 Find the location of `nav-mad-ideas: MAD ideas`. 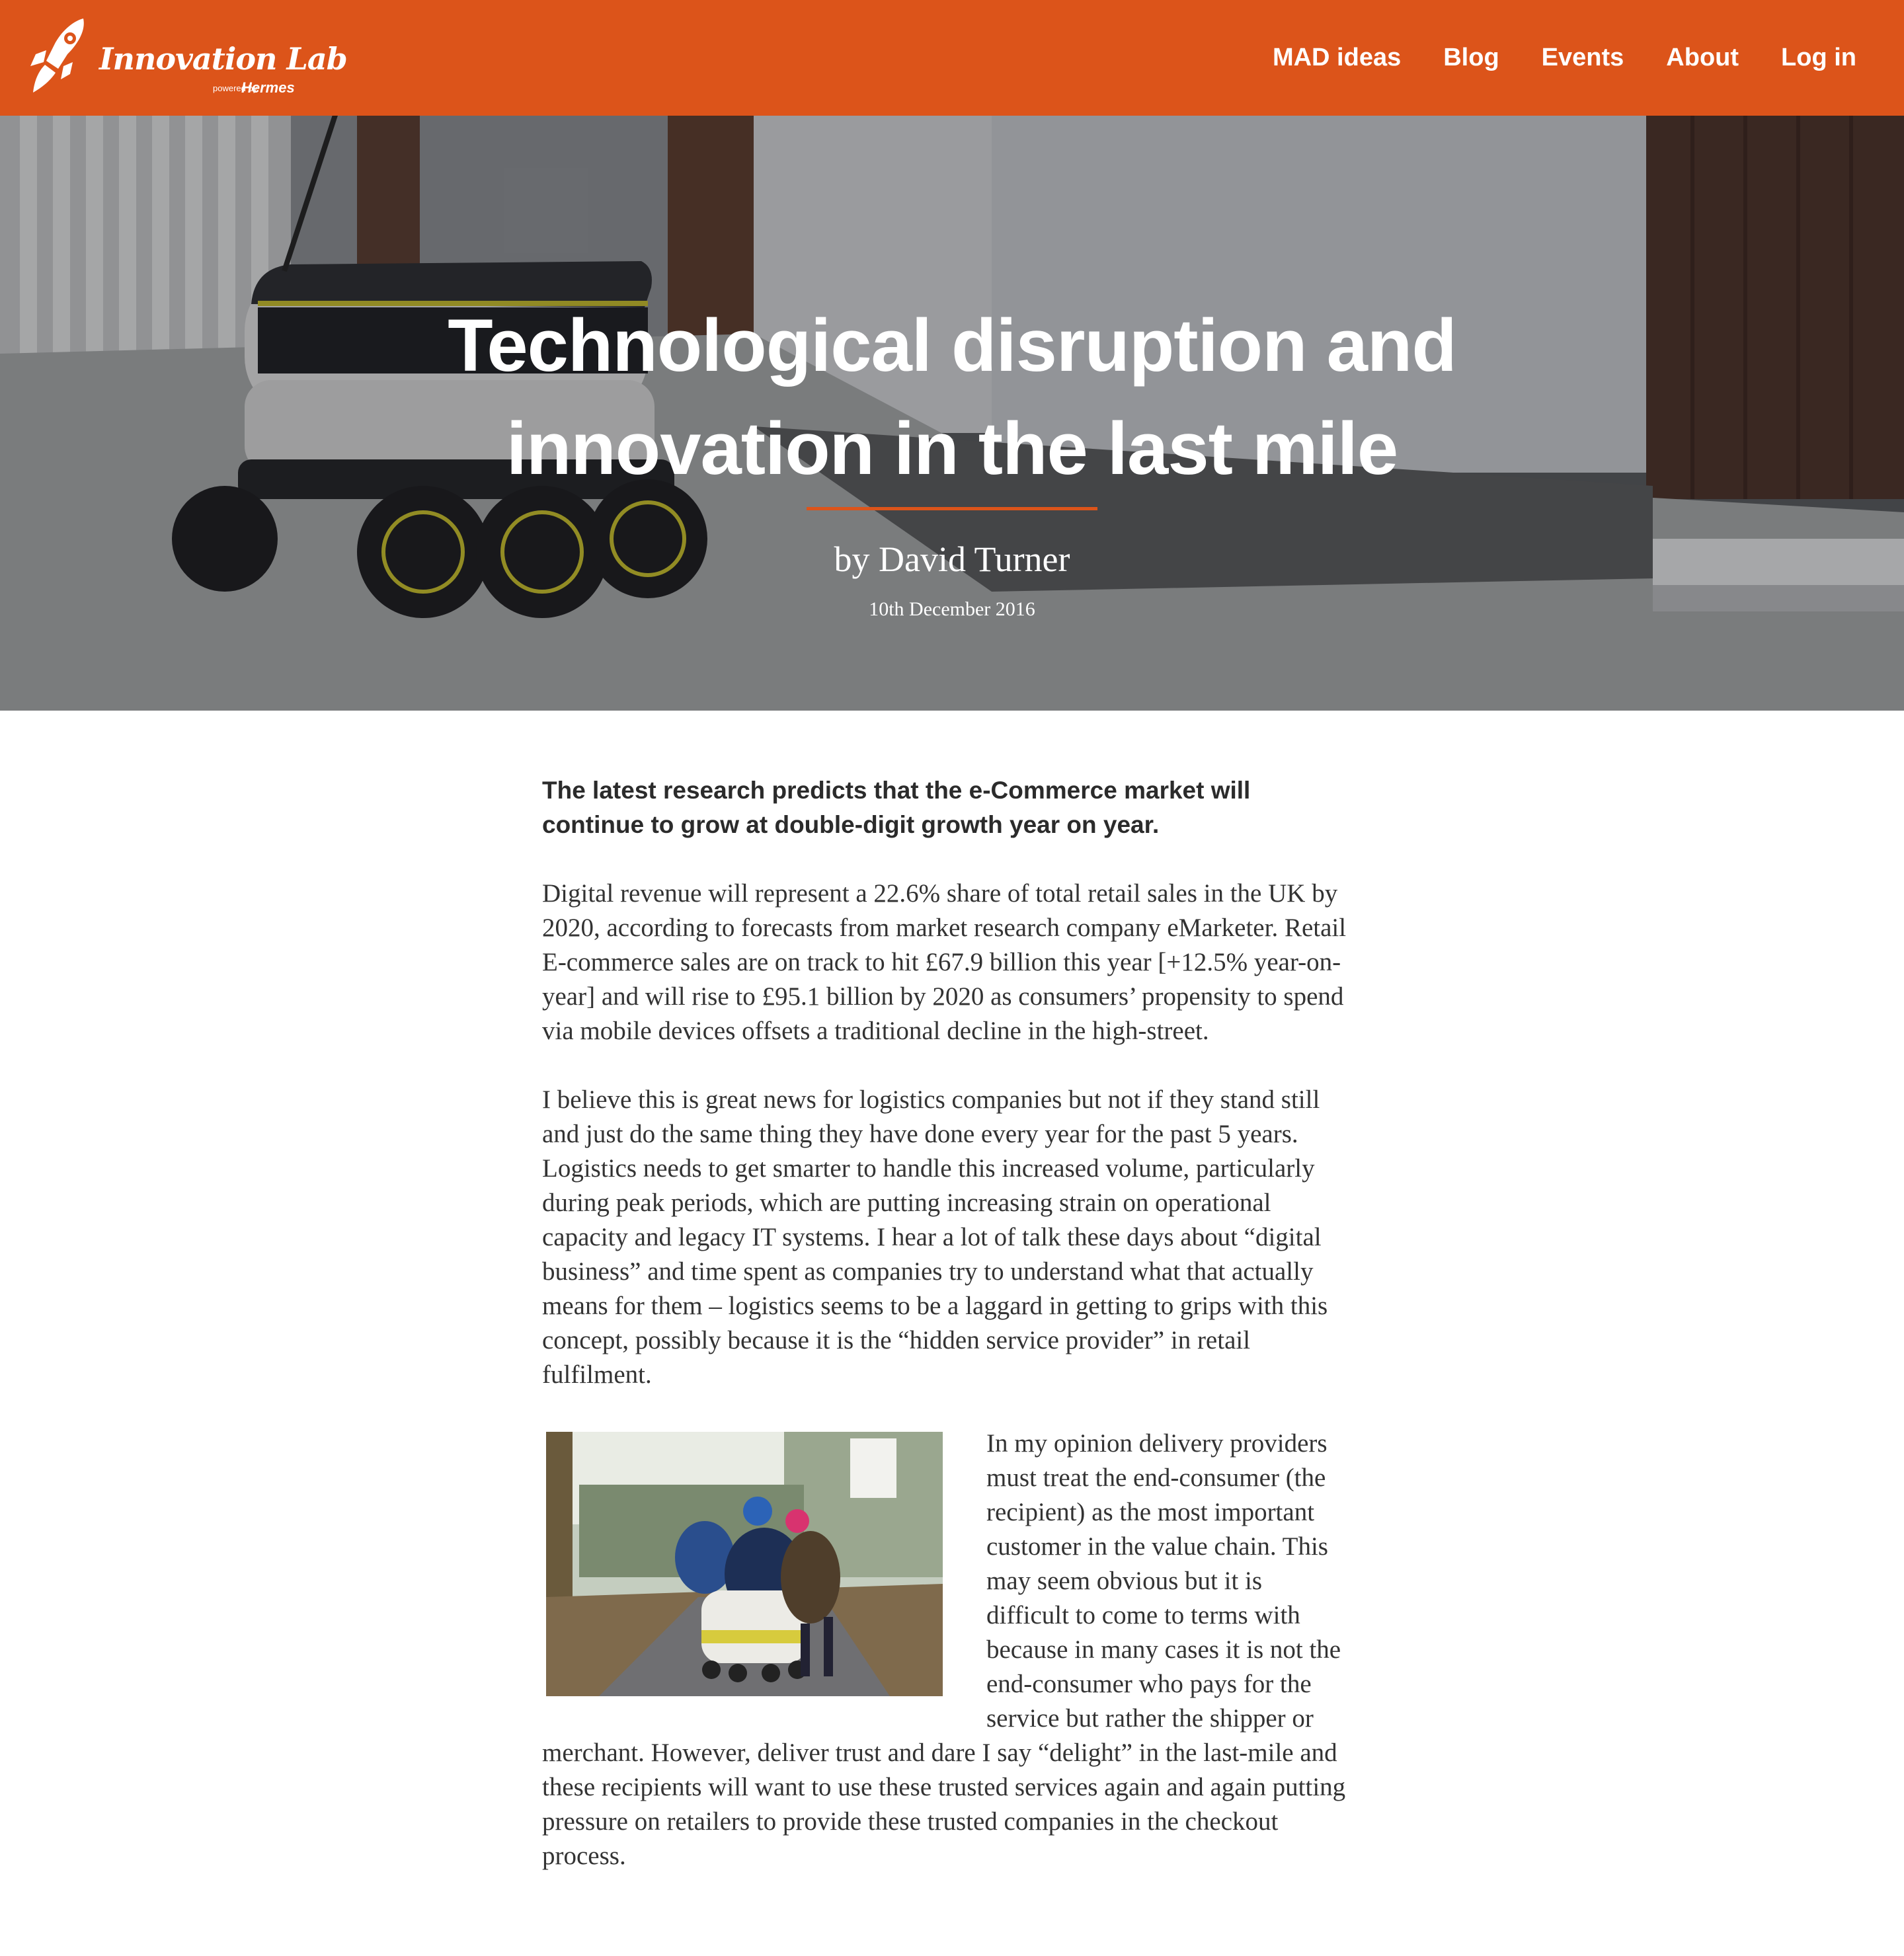

nav-mad-ideas: MAD ideas is located at coordinates (1337, 58).